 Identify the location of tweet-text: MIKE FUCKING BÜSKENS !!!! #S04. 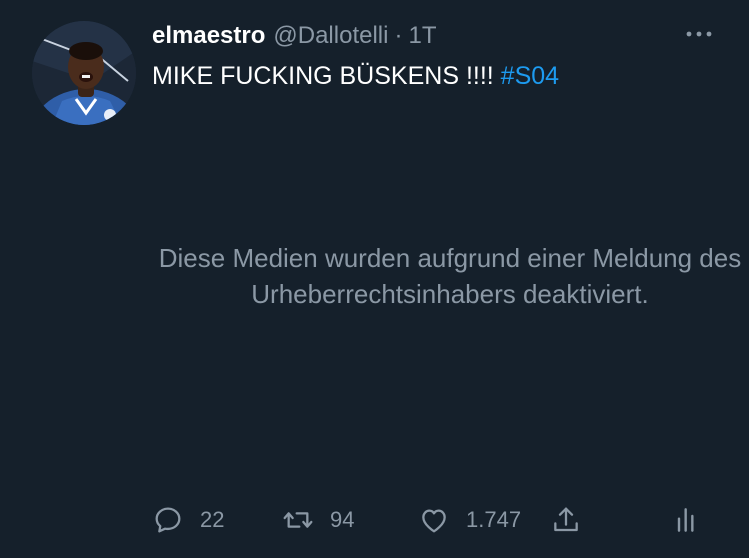
(355, 76).